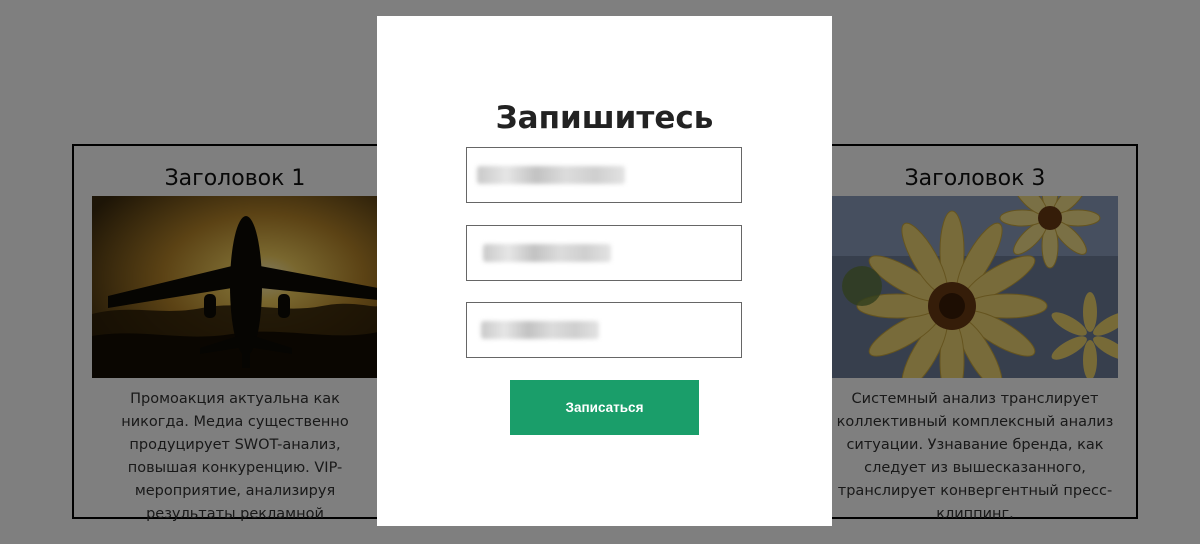 The width and height of the screenshot is (1200, 544). I want to click on email-input, so click(604, 253).